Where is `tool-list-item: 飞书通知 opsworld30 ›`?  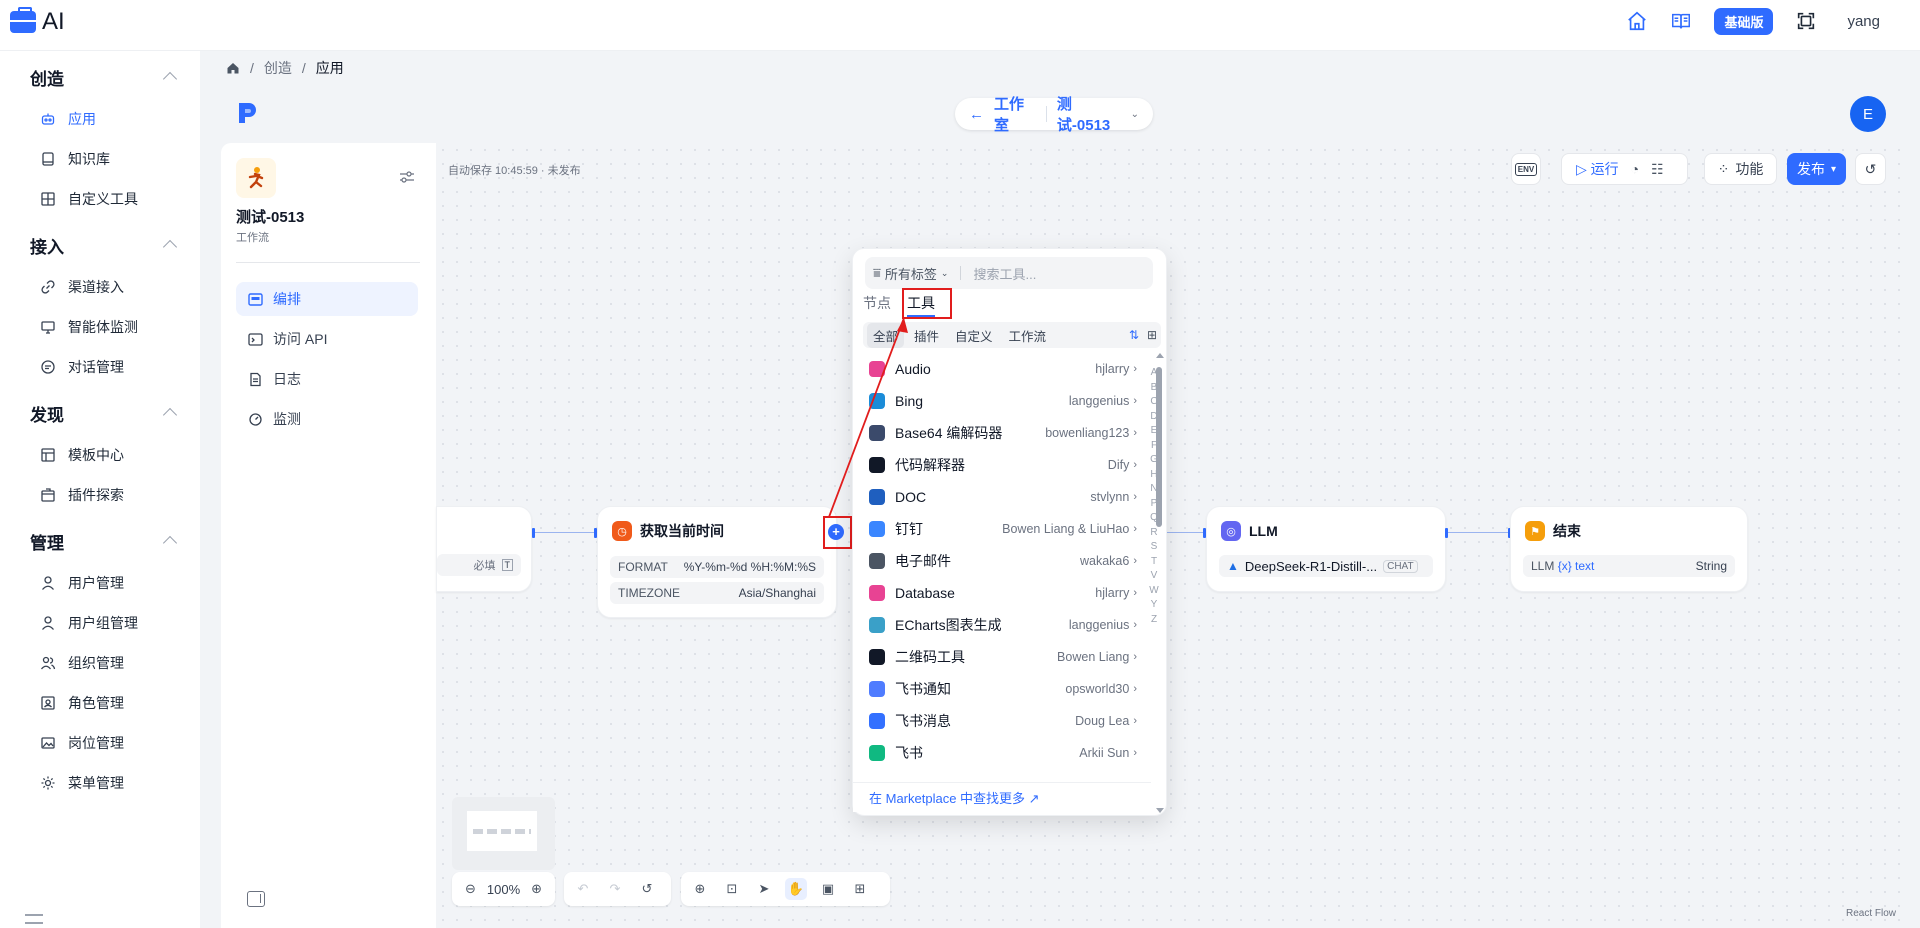
tool-list-item: 飞书通知 opsworld30 › is located at coordinates (1003, 689).